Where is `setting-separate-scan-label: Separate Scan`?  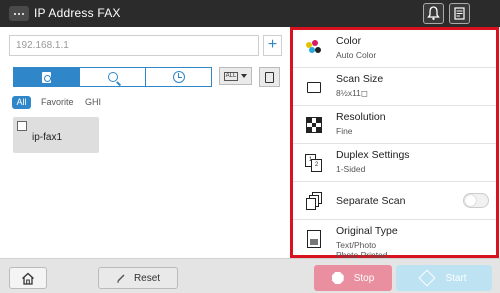 setting-separate-scan-label: Separate Scan is located at coordinates (371, 201).